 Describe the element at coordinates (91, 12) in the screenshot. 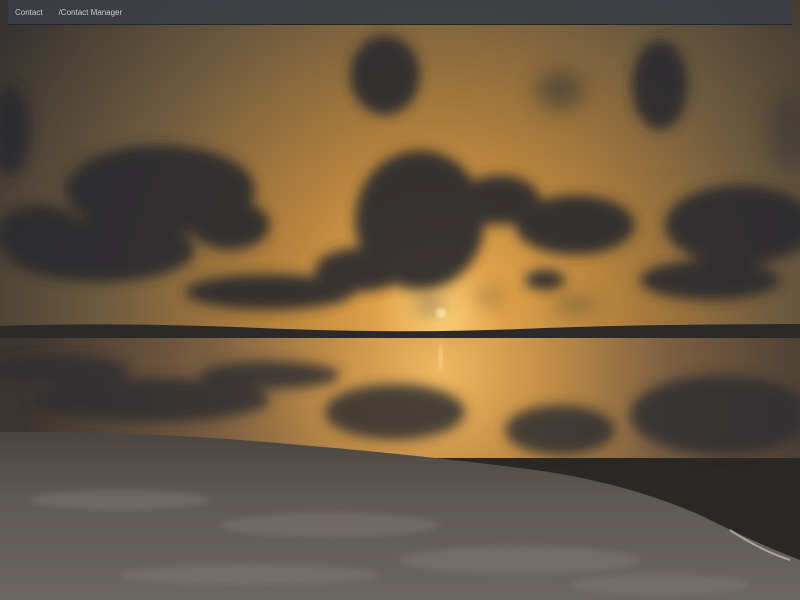

I see `contact-manager-link: /Contact Manager` at that location.